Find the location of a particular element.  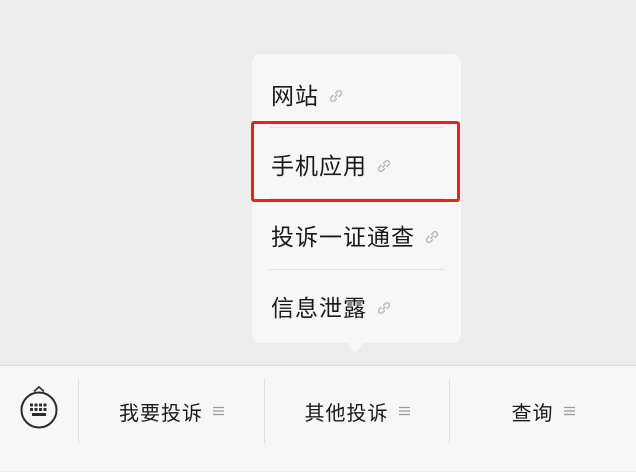

popup-pointer is located at coordinates (355, 347).